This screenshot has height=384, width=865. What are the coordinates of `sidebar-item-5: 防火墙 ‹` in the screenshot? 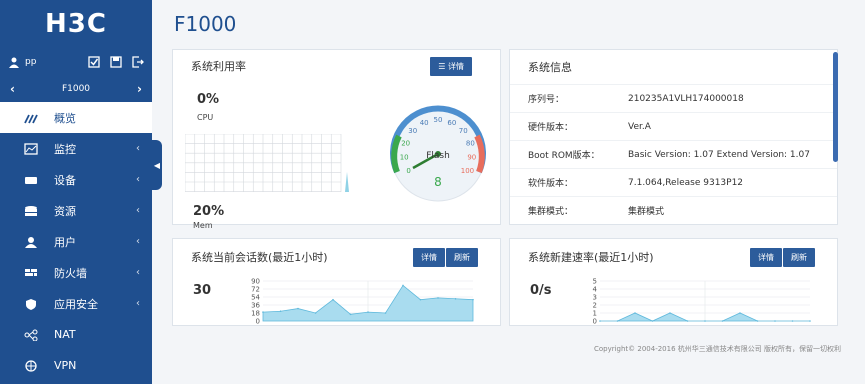 It's located at (76, 272).